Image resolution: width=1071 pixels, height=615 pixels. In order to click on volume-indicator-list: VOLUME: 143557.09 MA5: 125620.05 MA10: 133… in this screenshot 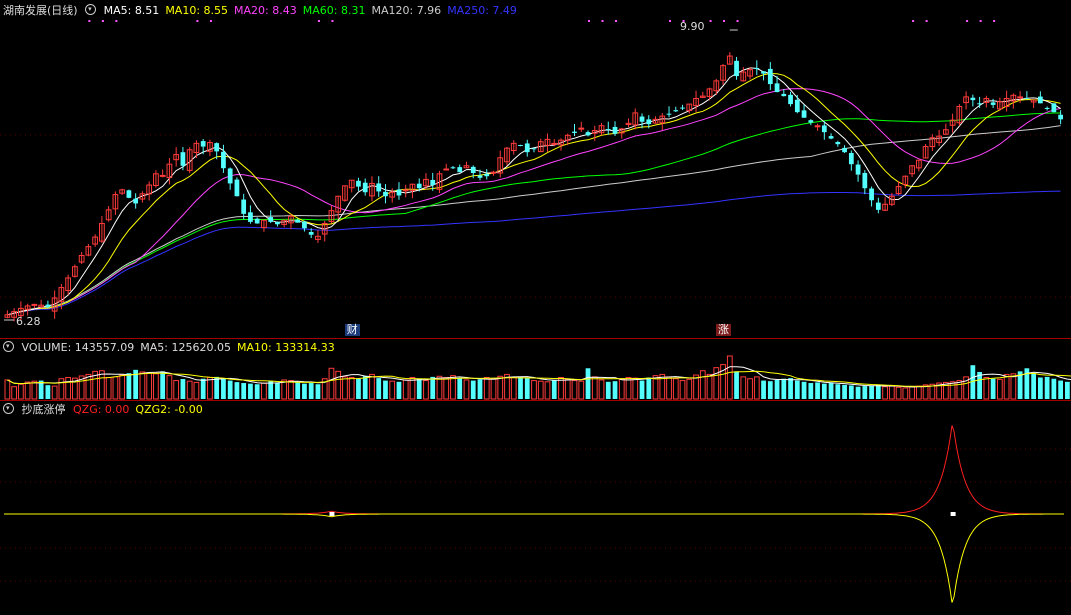, I will do `click(181, 347)`.